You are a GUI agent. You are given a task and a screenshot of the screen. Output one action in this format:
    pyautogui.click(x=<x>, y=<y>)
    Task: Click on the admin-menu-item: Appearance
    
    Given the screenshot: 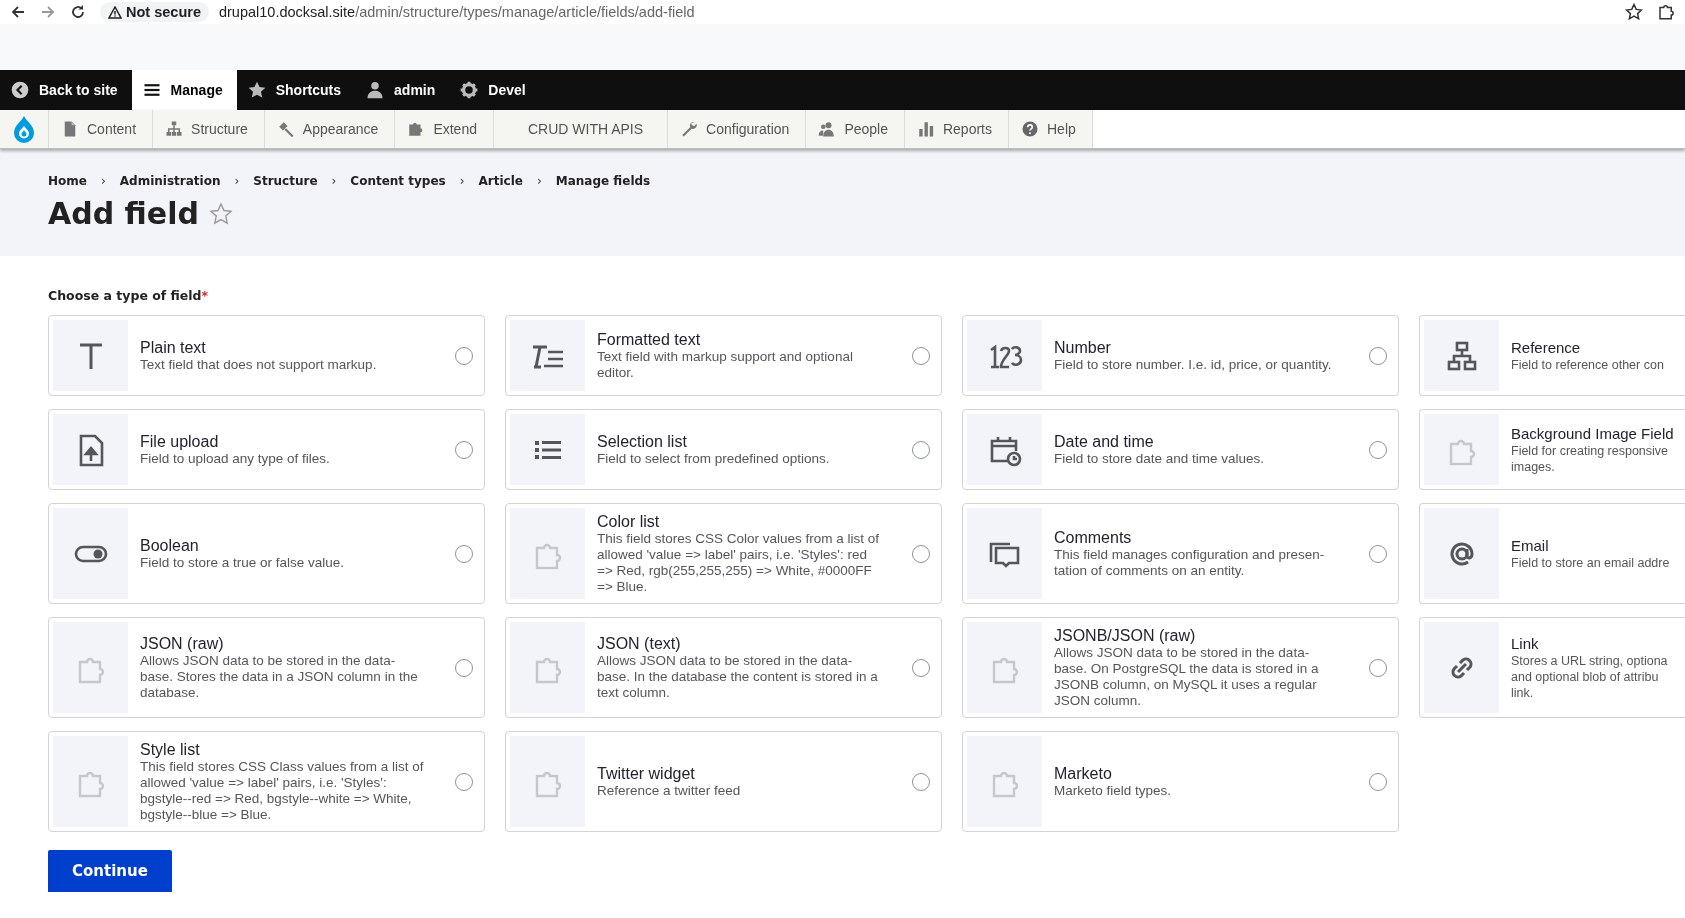 What is the action you would take?
    pyautogui.click(x=330, y=129)
    